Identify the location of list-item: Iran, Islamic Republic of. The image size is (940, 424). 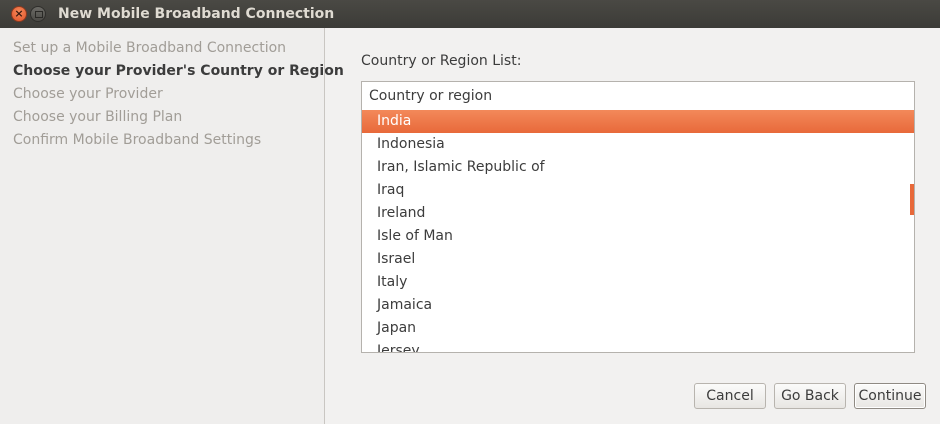
(638, 167).